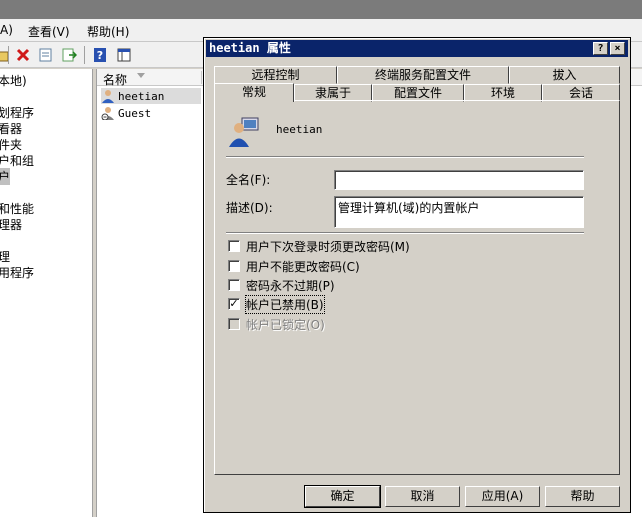  Describe the element at coordinates (17, 160) in the screenshot. I see `tree-item: 户和组` at that location.